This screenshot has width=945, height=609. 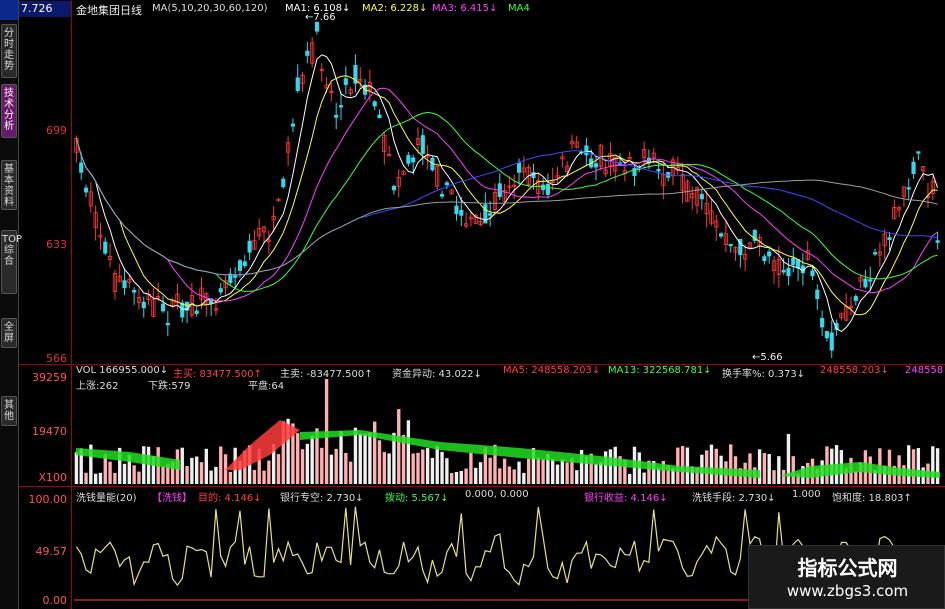 I want to click on wash-value: 拨动: 5.567↓, so click(x=417, y=498).